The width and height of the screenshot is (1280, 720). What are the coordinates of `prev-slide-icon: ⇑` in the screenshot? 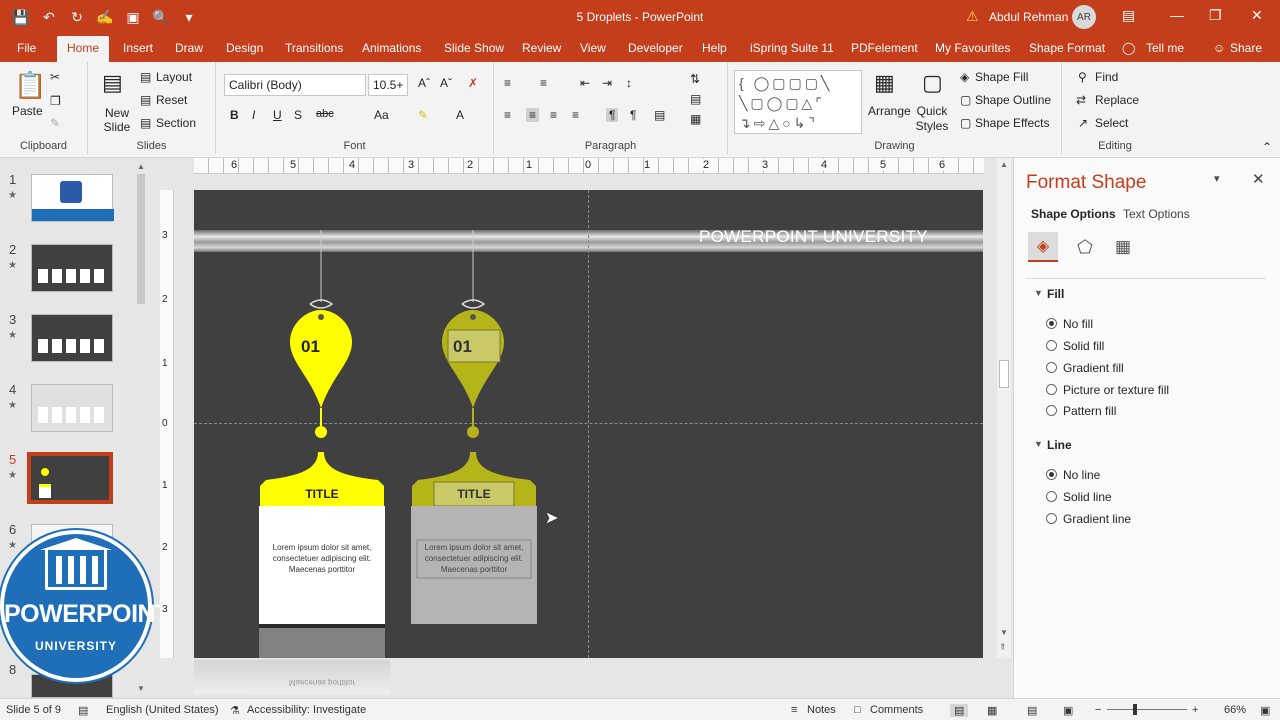 It's located at (1003, 647).